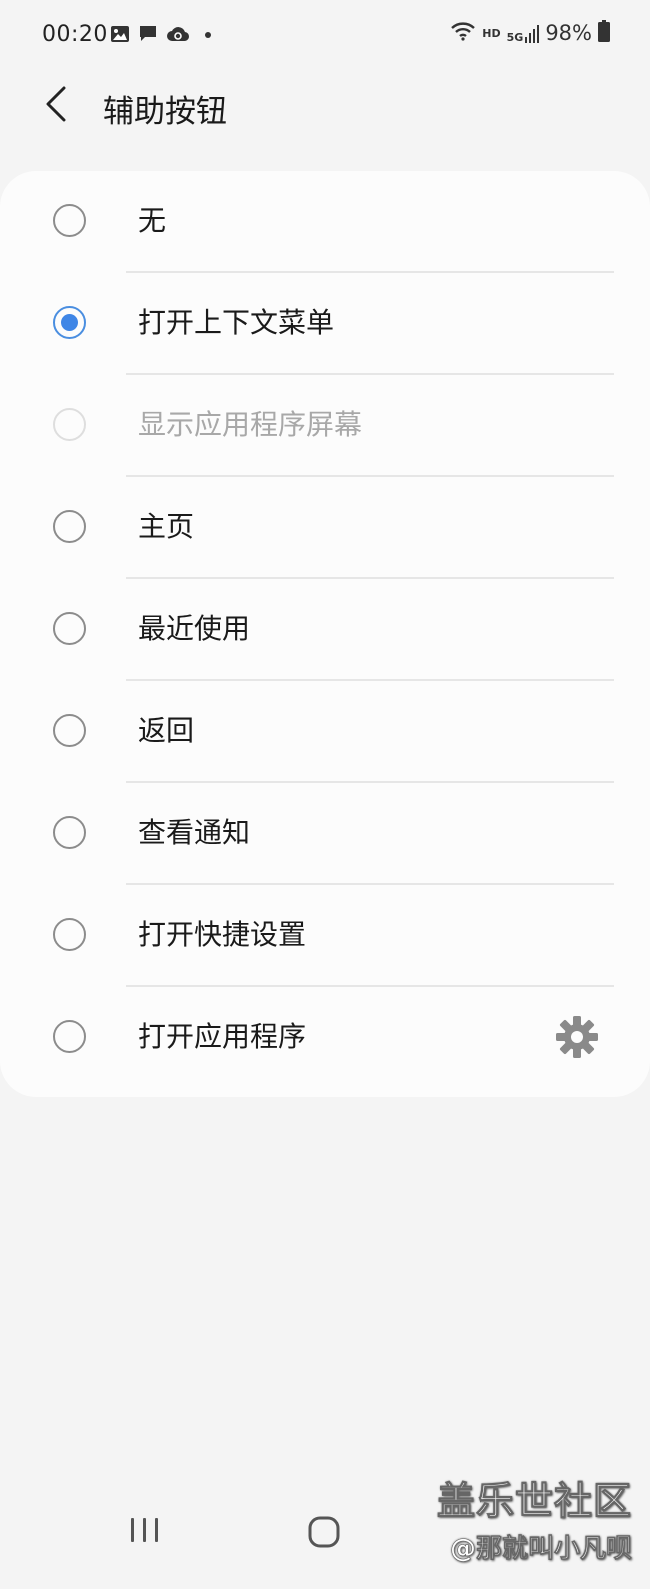 The width and height of the screenshot is (650, 1589). Describe the element at coordinates (166, 526) in the screenshot. I see `option-label: 主页` at that location.